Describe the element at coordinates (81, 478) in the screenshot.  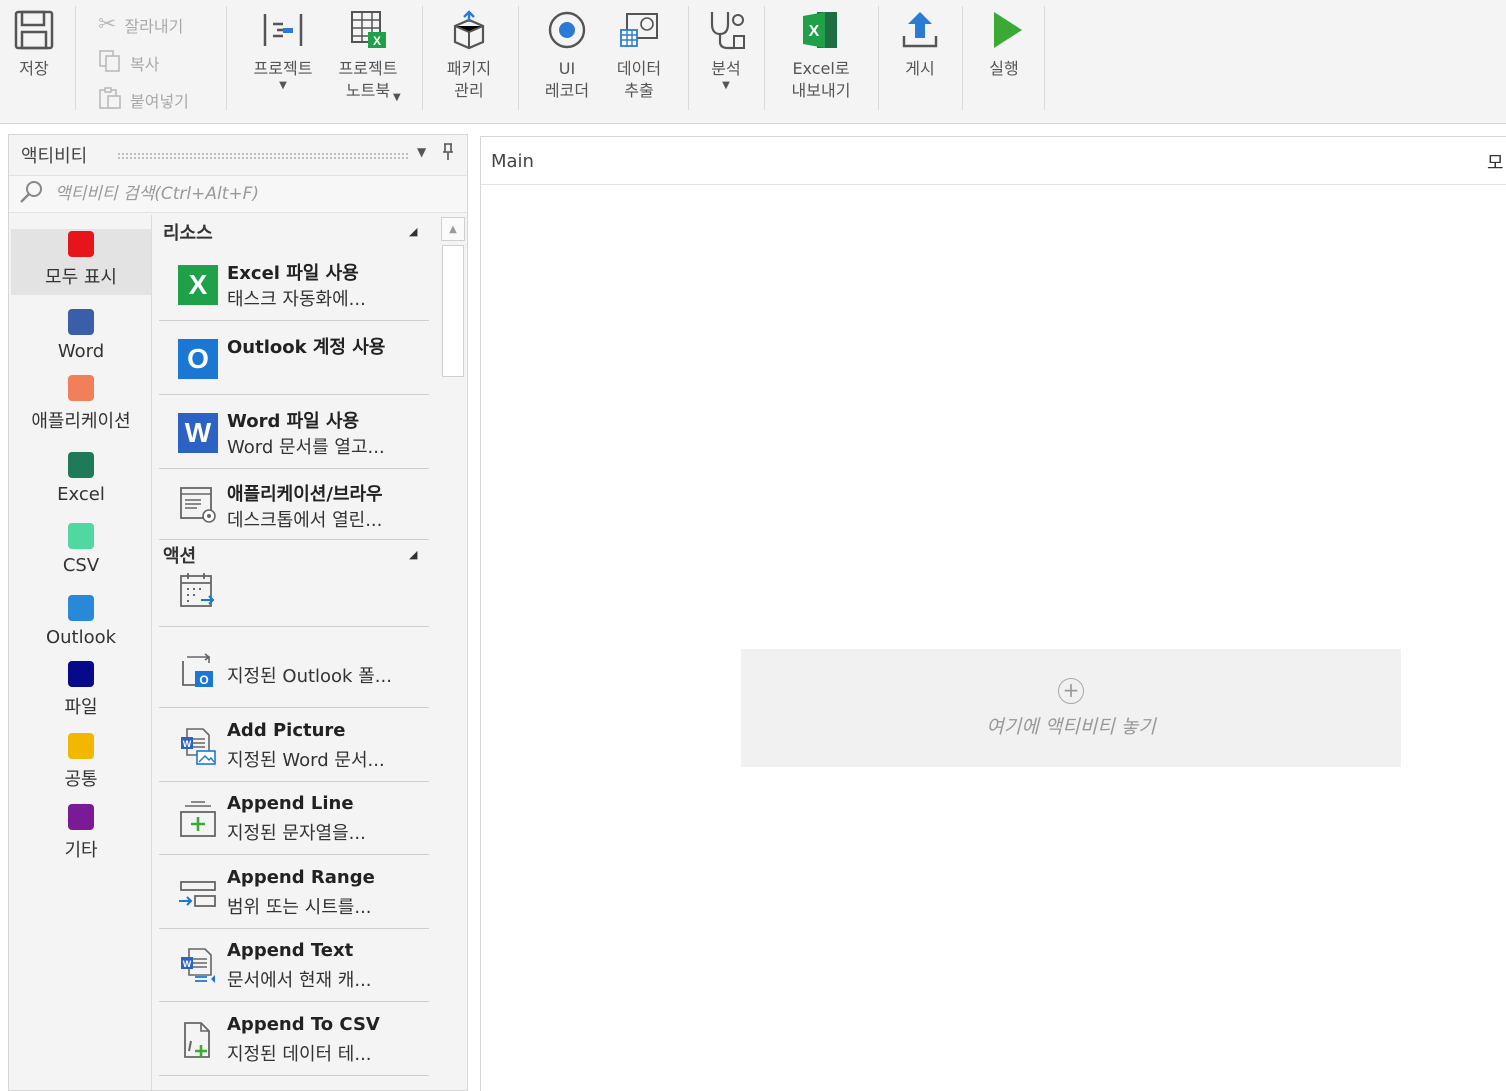
I see `category-item: Excel` at that location.